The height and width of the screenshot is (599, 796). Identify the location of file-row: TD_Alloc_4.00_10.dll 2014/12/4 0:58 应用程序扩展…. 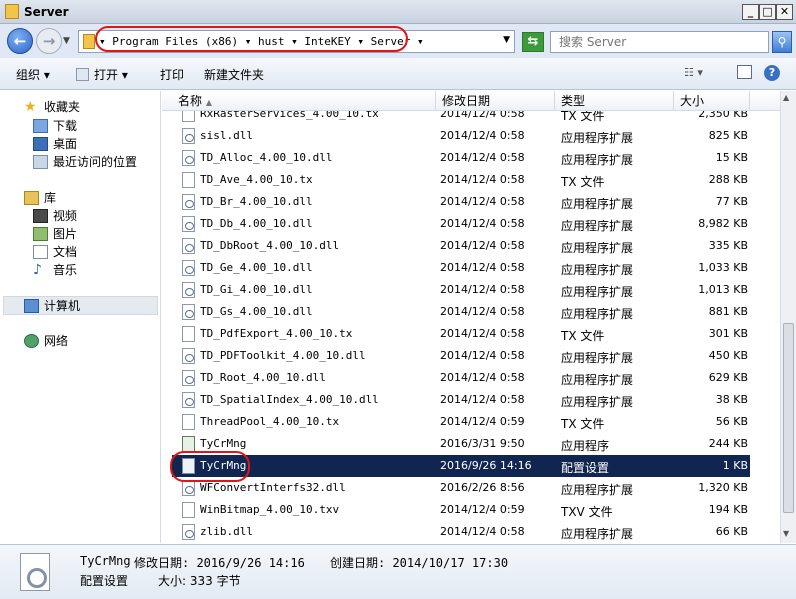
(461, 158).